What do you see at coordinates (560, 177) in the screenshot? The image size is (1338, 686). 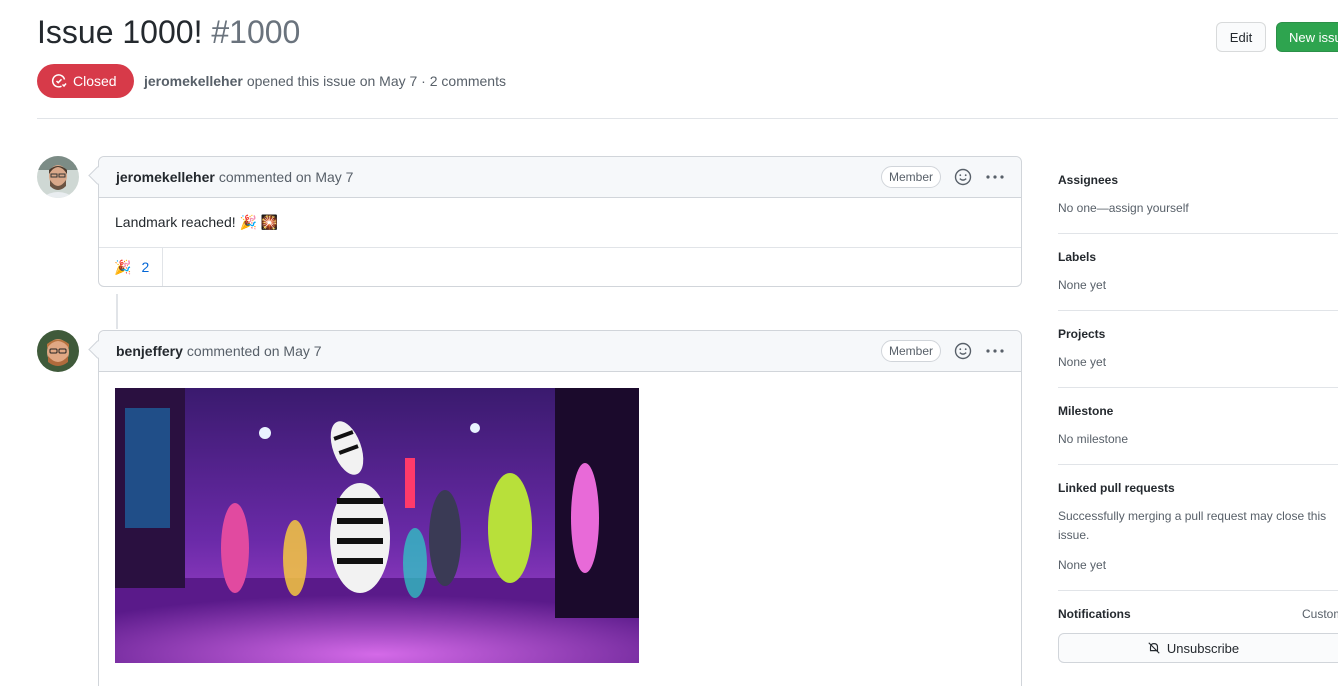 I see `comment-header: jeromekelleher commented on May 7 Member` at bounding box center [560, 177].